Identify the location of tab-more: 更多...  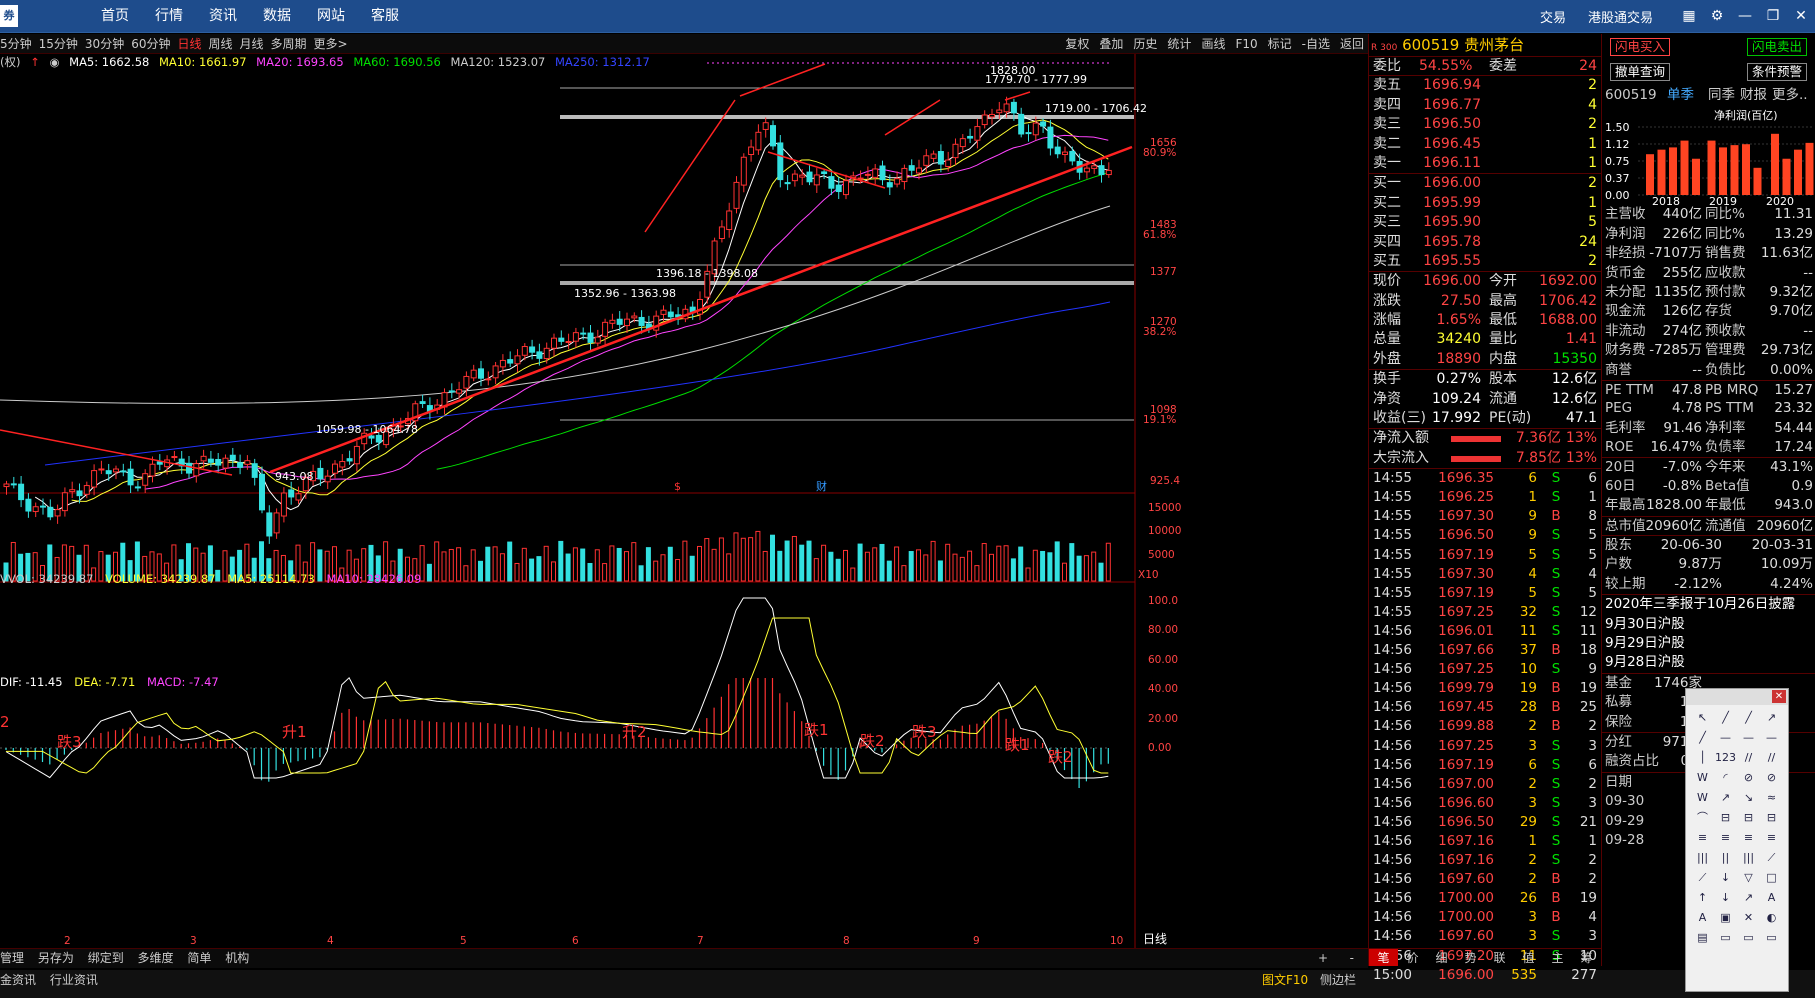
(1790, 95).